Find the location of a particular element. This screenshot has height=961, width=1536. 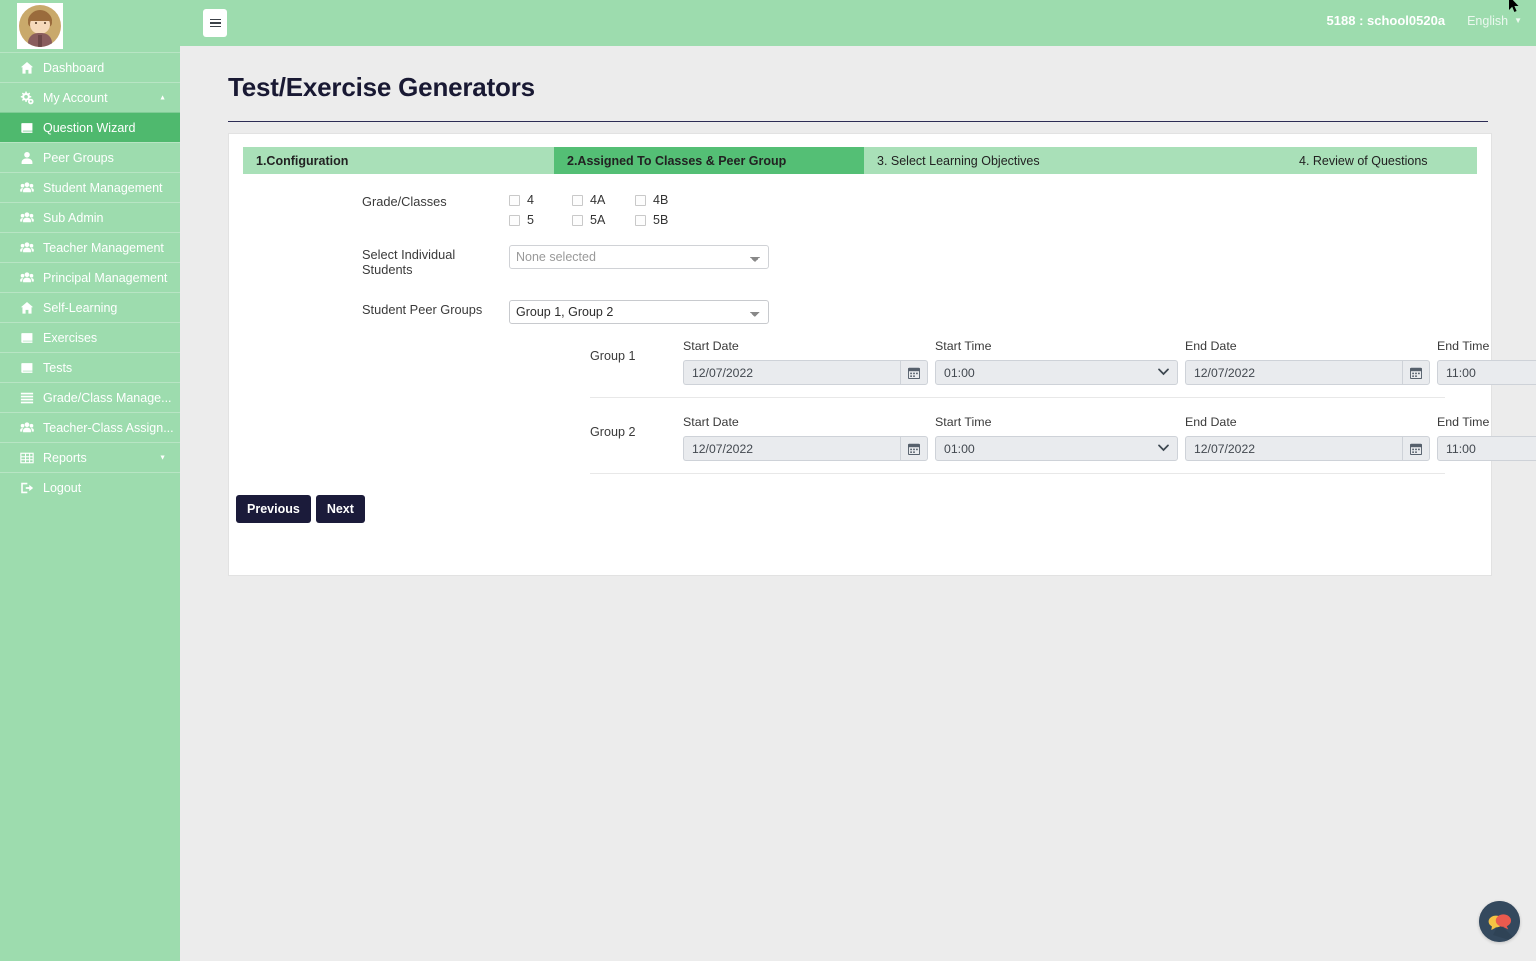

group-2-end-date-group is located at coordinates (1307, 448).